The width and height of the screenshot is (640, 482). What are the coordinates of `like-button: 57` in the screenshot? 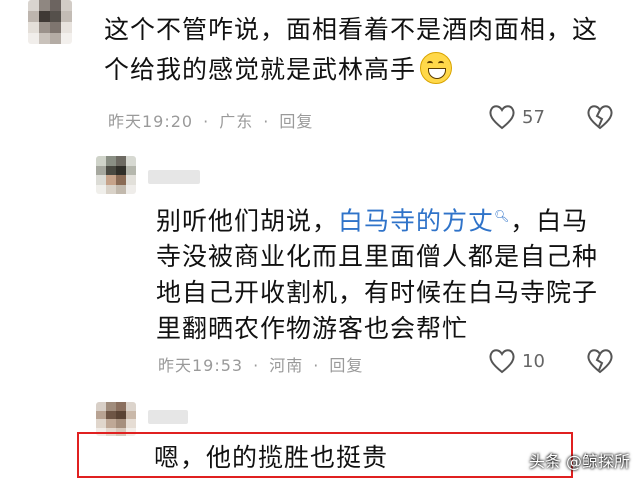 It's located at (516, 117).